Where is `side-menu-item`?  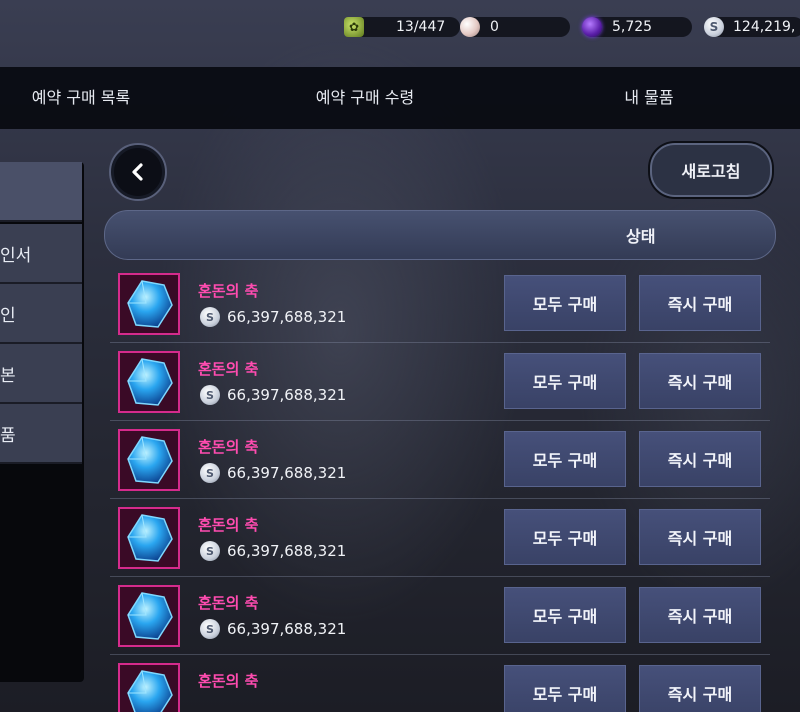
side-menu-item is located at coordinates (41, 192).